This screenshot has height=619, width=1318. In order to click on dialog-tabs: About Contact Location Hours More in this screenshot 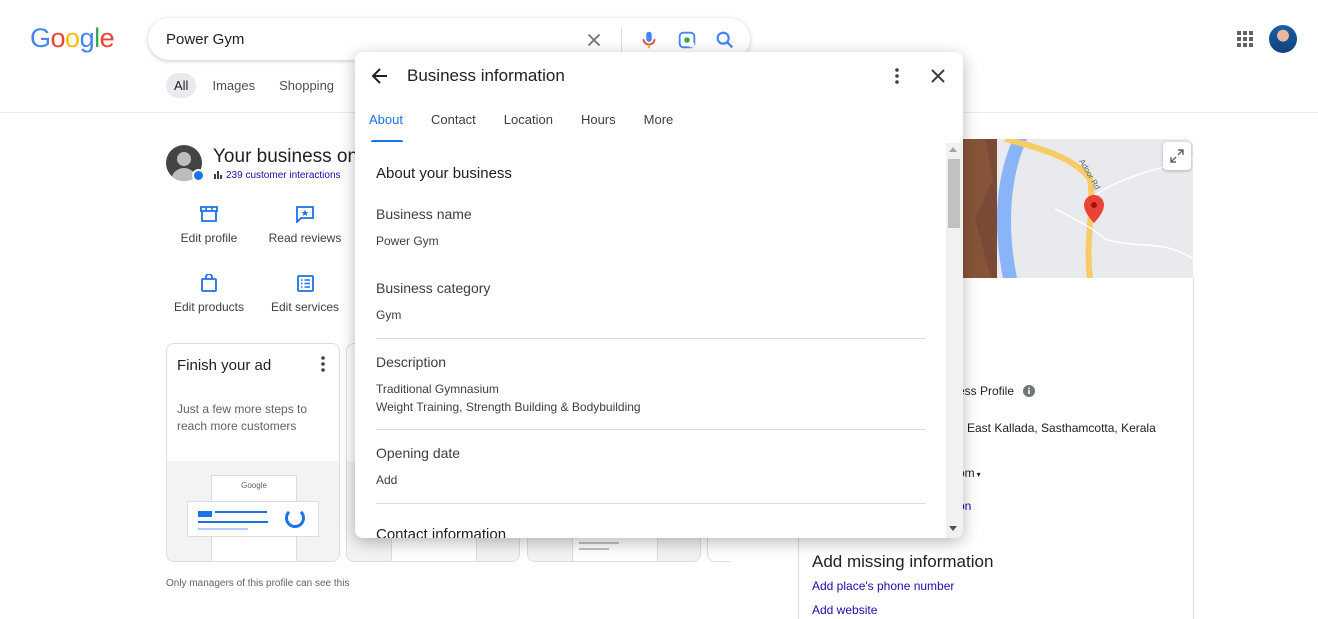, I will do `click(521, 123)`.